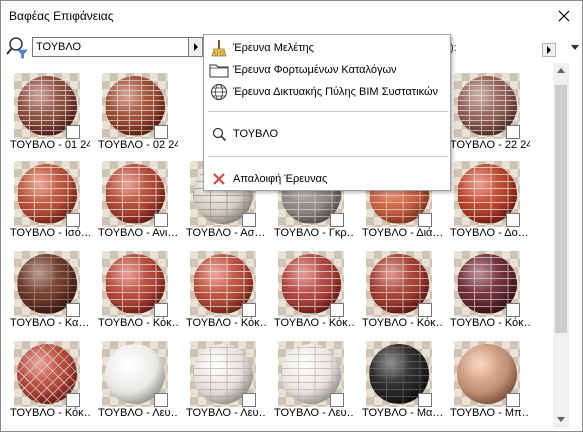  Describe the element at coordinates (327, 47) in the screenshot. I see `menu-item-search-project: Έρευνα Μελέτης` at that location.